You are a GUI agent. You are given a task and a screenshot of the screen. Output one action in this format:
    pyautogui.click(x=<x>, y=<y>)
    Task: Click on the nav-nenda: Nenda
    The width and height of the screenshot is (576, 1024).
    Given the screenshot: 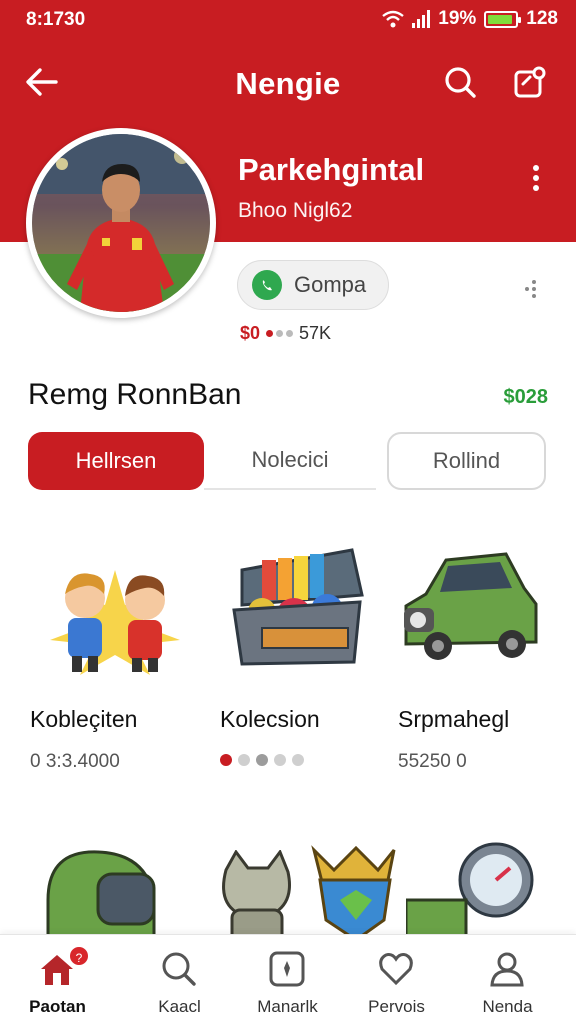 What is the action you would take?
    pyautogui.click(x=507, y=979)
    